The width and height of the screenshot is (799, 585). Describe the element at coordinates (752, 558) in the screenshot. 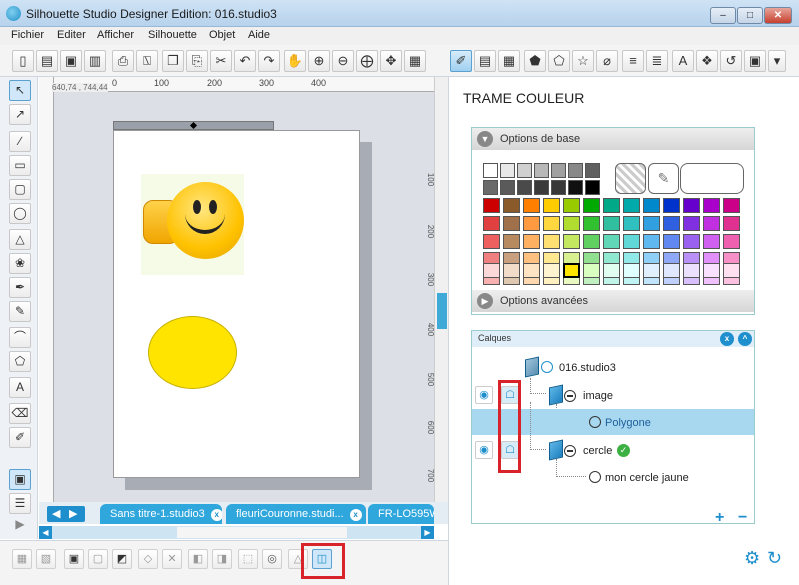

I see `settings-gear-icon: ⚙` at that location.